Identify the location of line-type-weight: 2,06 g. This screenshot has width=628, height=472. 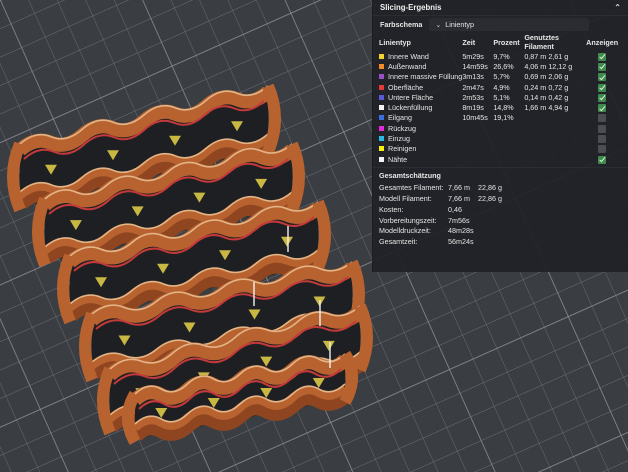
(558, 77).